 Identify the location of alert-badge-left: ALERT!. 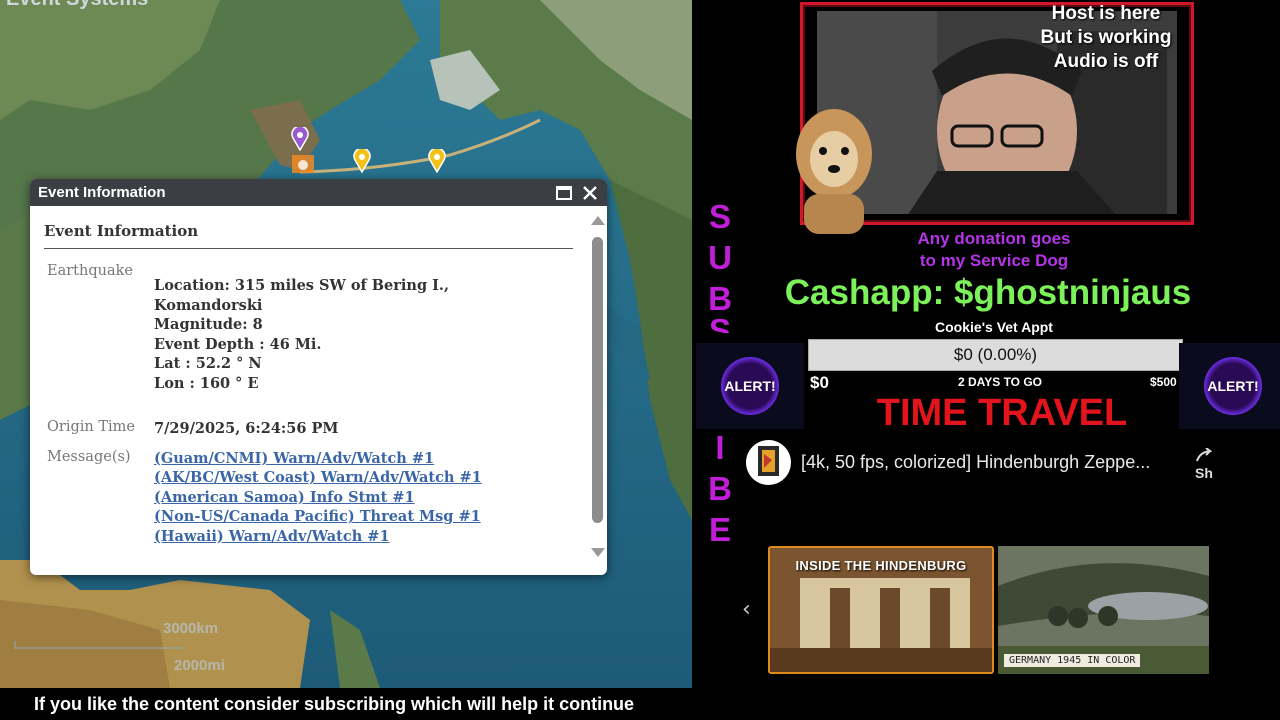
(750, 386).